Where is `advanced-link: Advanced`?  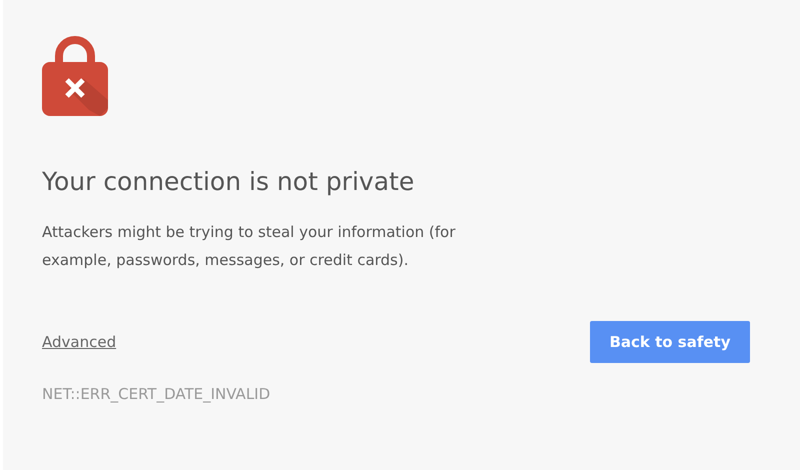
advanced-link: Advanced is located at coordinates (79, 342).